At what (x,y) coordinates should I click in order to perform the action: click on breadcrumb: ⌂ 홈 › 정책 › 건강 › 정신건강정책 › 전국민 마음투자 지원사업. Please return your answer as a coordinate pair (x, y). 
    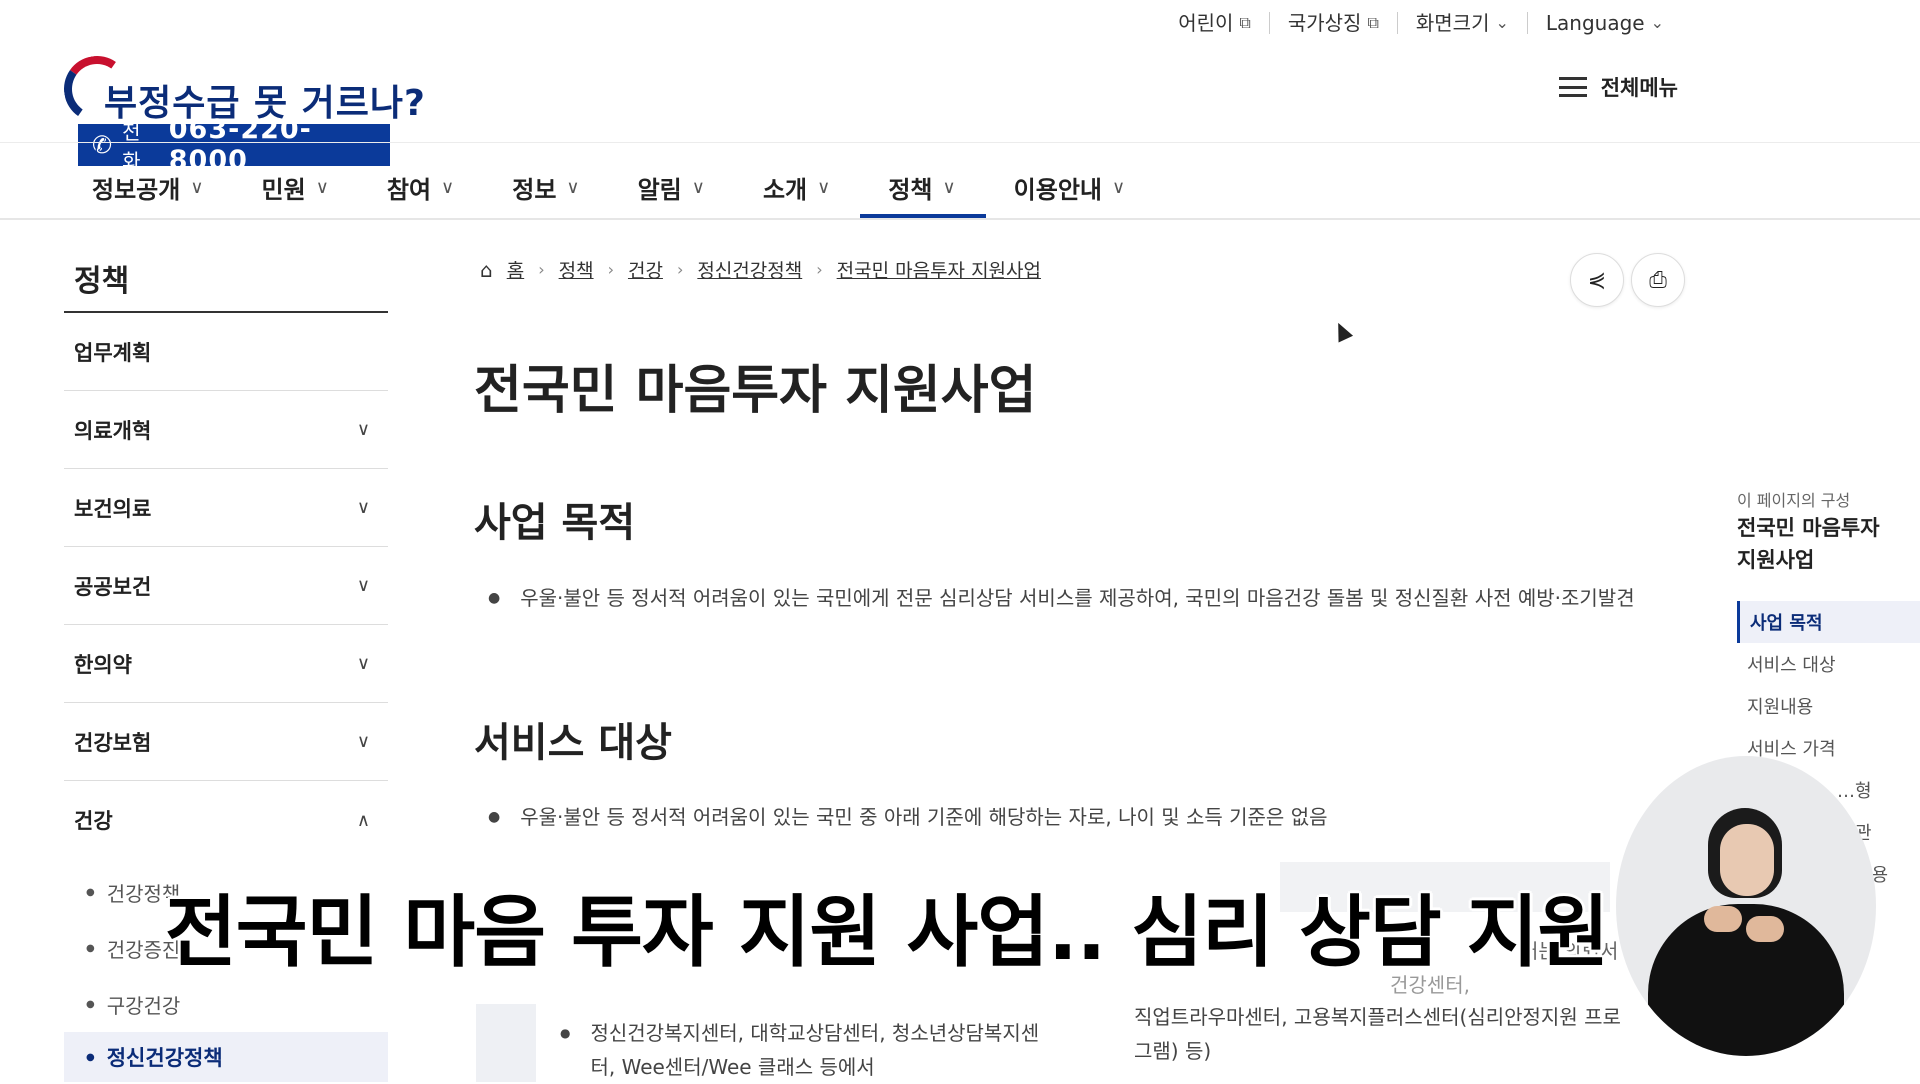
    Looking at the image, I should click on (760, 269).